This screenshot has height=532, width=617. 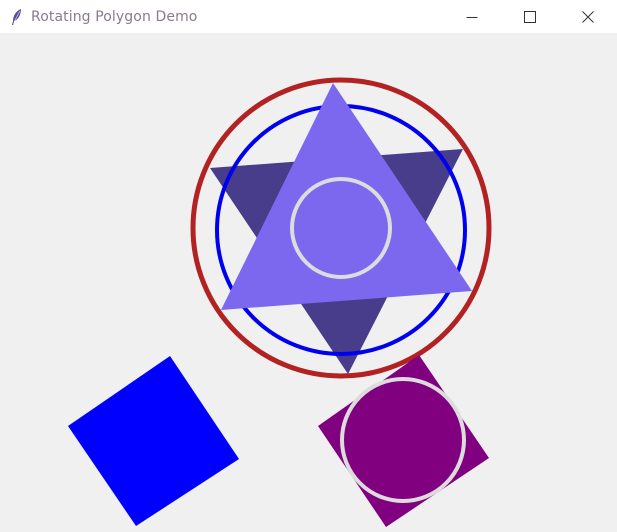 What do you see at coordinates (403, 440) in the screenshot?
I see `purple-circle` at bounding box center [403, 440].